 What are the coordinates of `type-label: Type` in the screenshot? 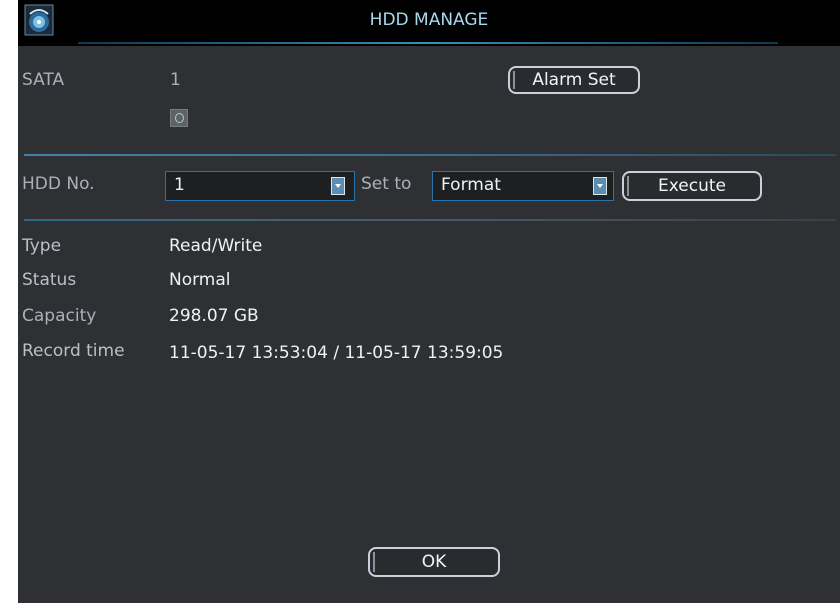 It's located at (42, 246).